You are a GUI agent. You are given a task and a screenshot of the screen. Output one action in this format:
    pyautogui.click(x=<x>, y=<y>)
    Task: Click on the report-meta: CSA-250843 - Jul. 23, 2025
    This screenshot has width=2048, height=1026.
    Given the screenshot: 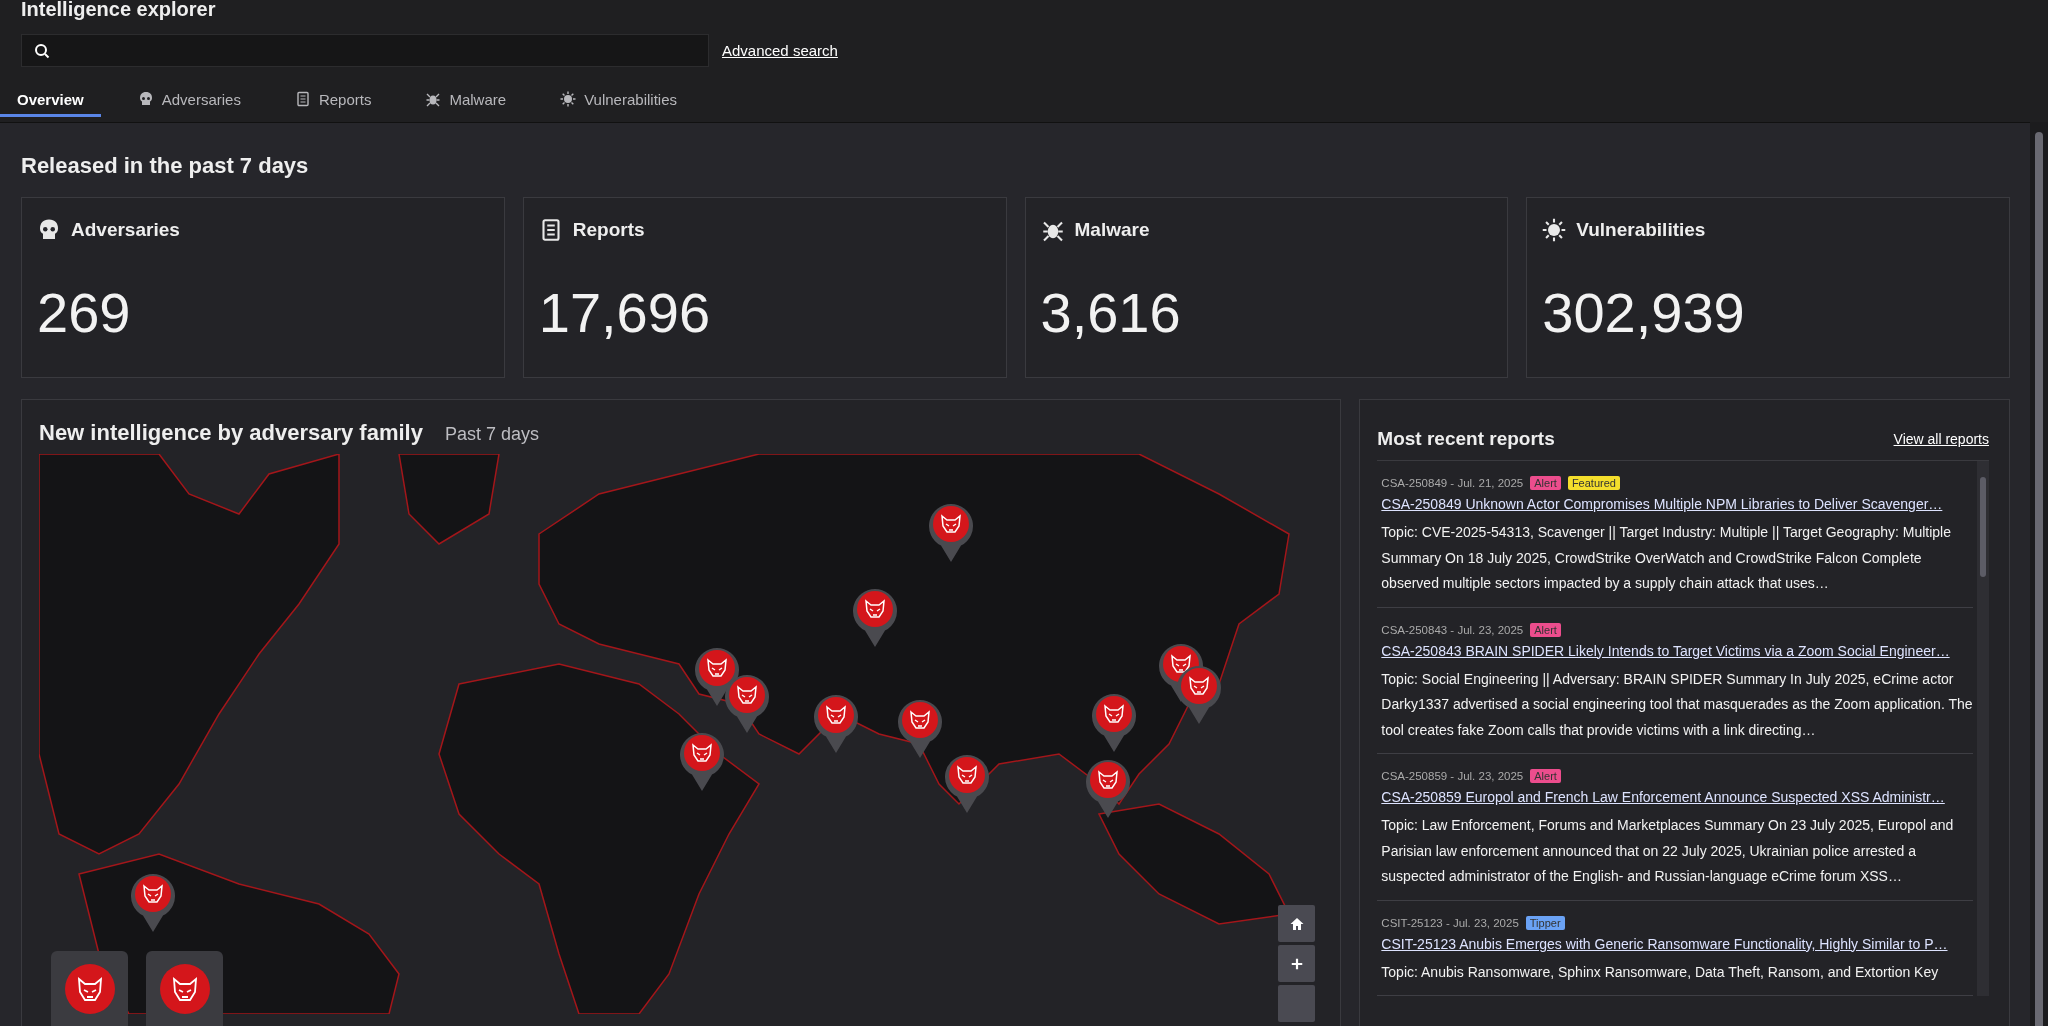 What is the action you would take?
    pyautogui.click(x=1452, y=629)
    